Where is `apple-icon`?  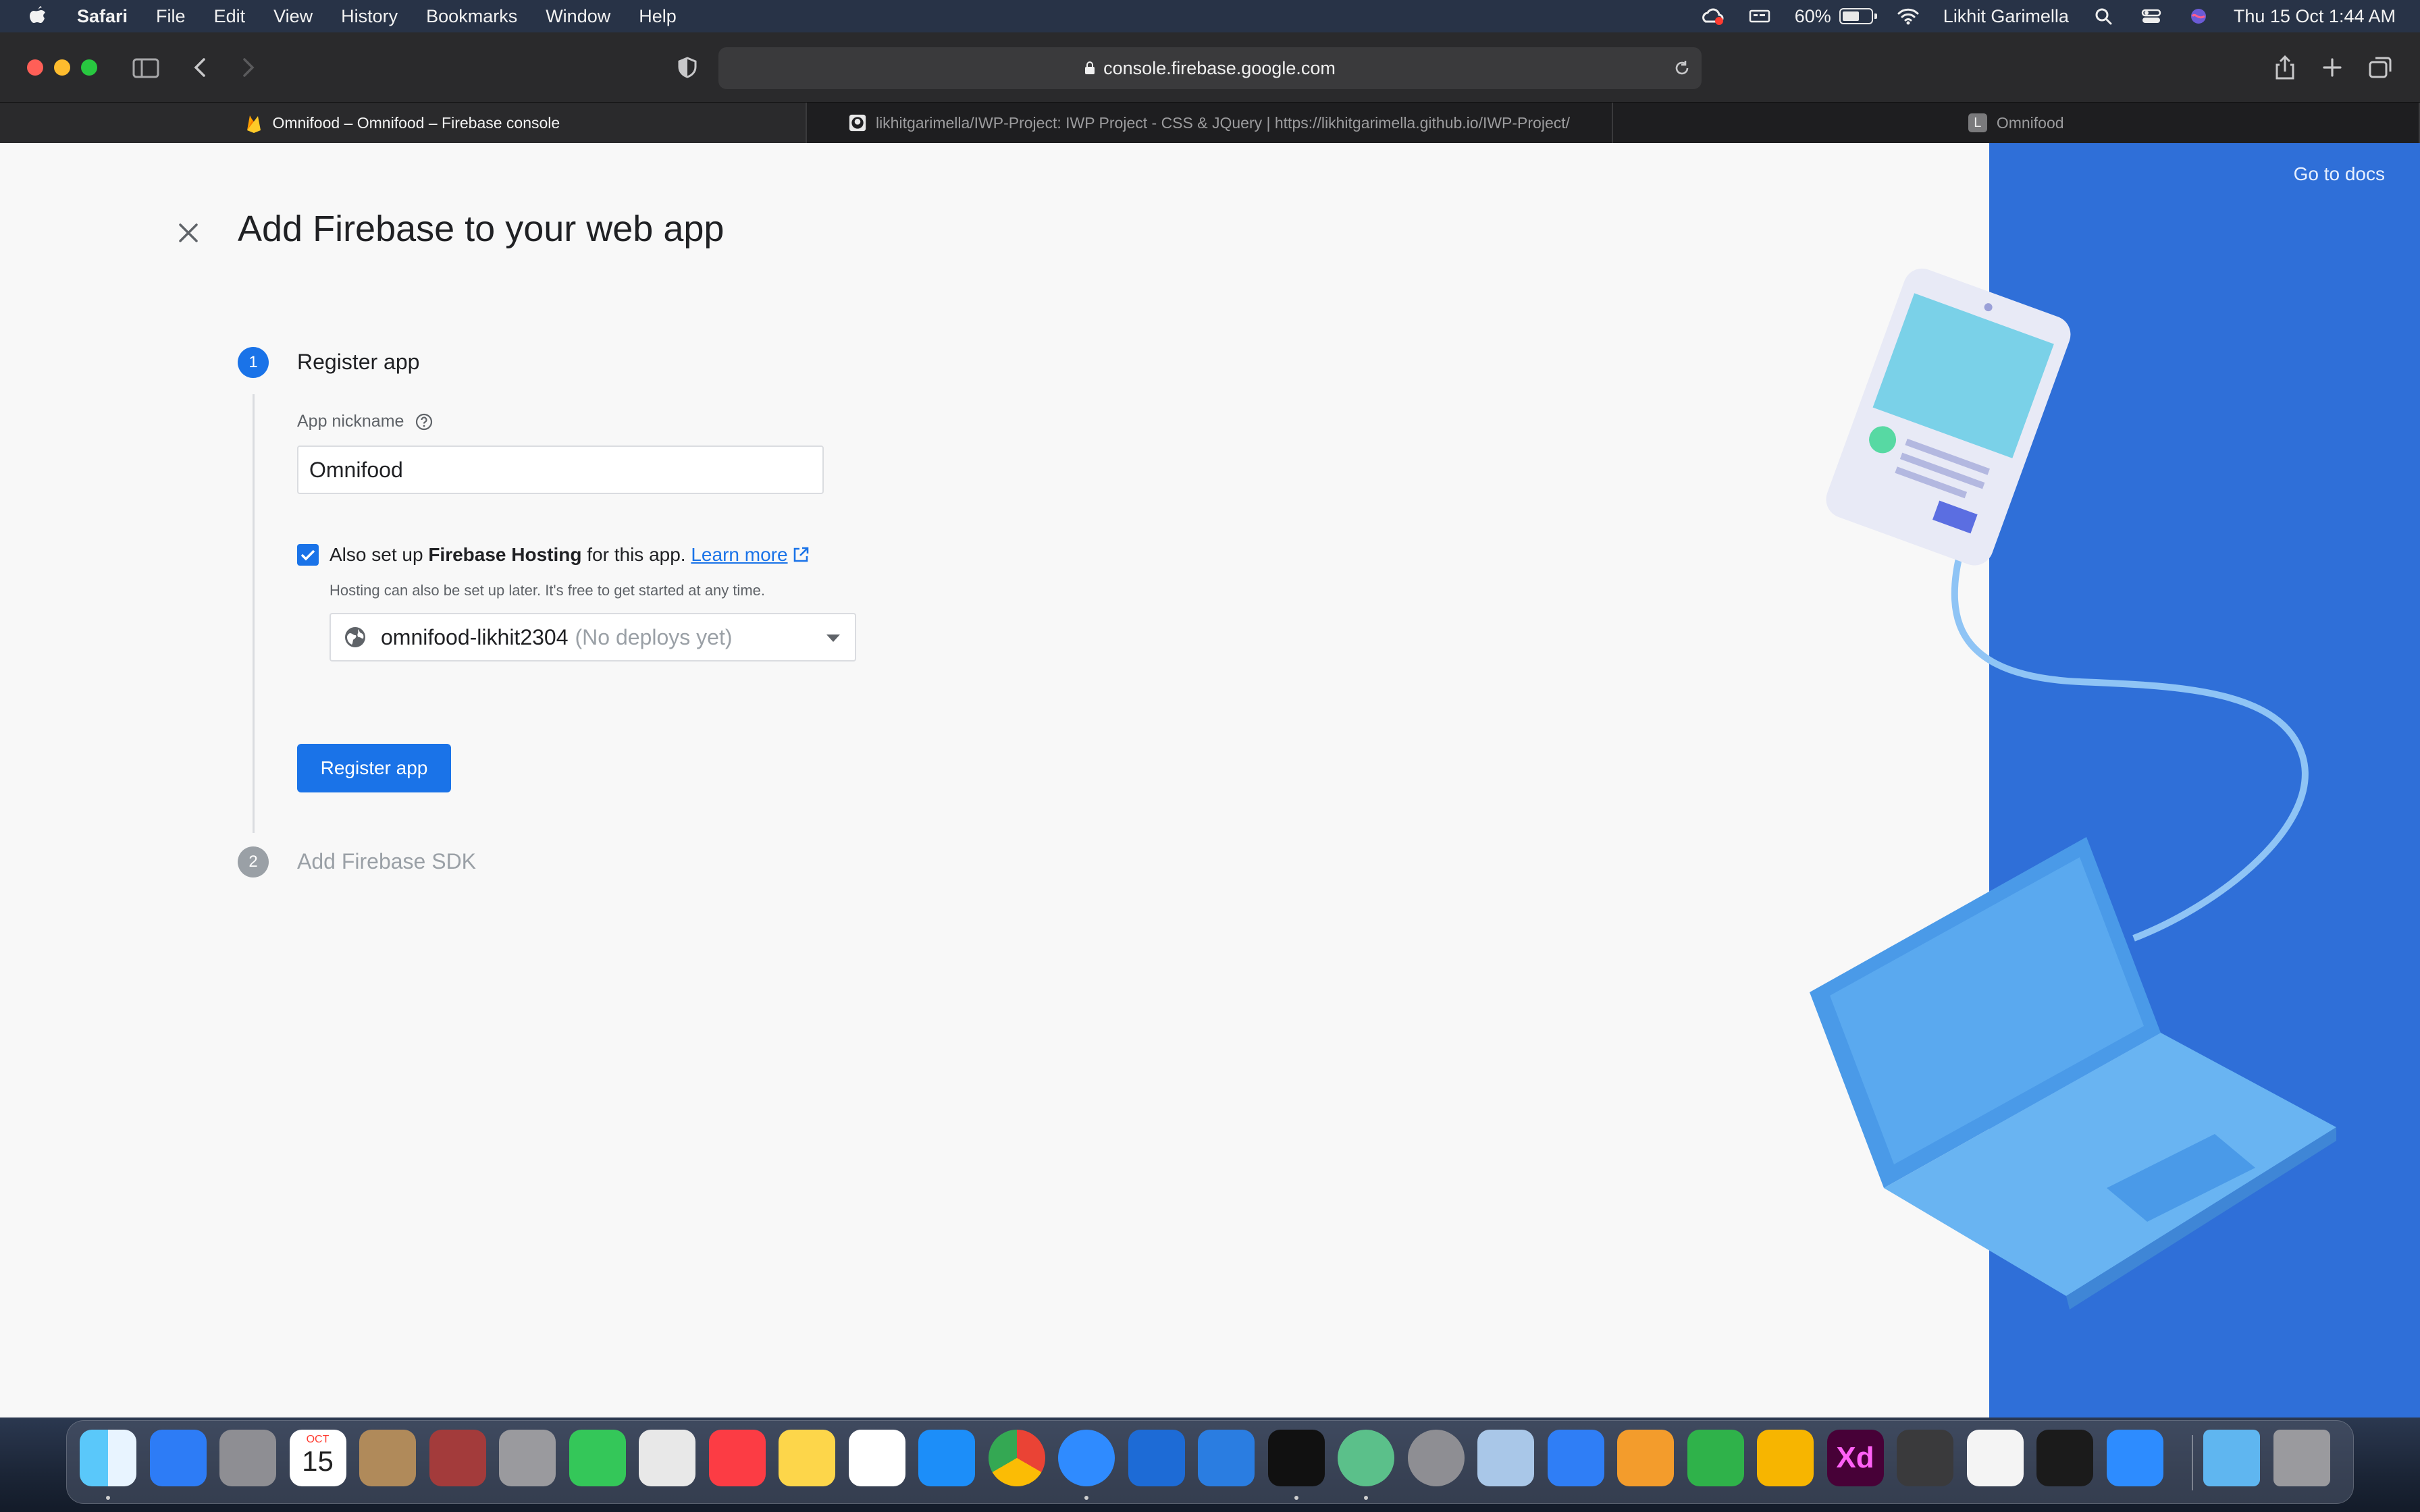
apple-icon is located at coordinates (38, 16).